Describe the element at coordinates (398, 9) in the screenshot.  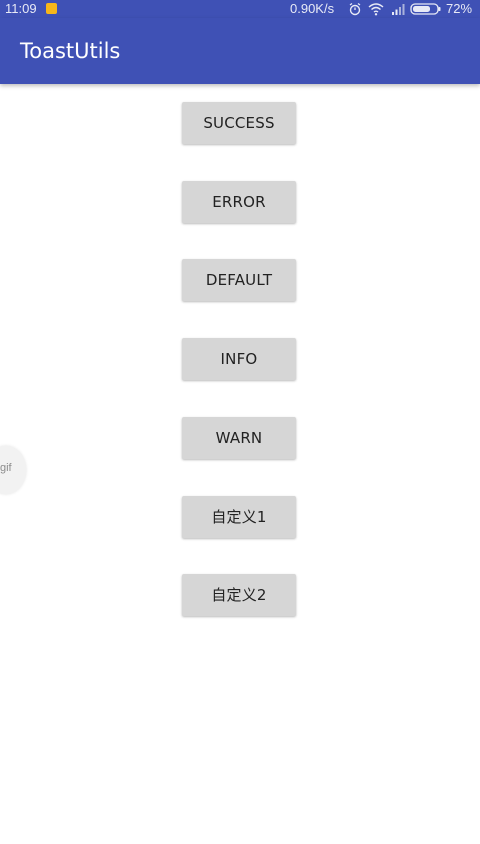
I see `signal-icon` at that location.